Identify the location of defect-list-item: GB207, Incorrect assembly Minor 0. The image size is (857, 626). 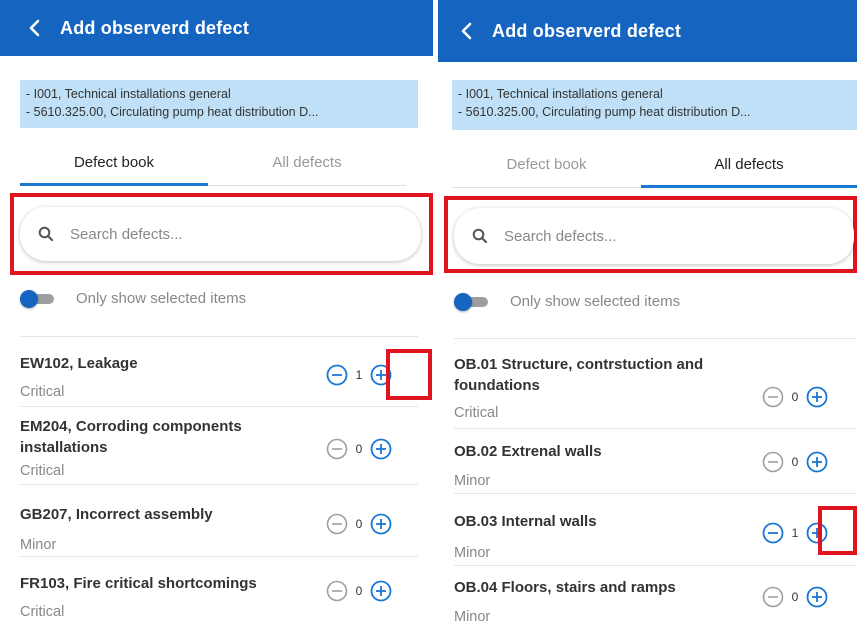
(219, 521).